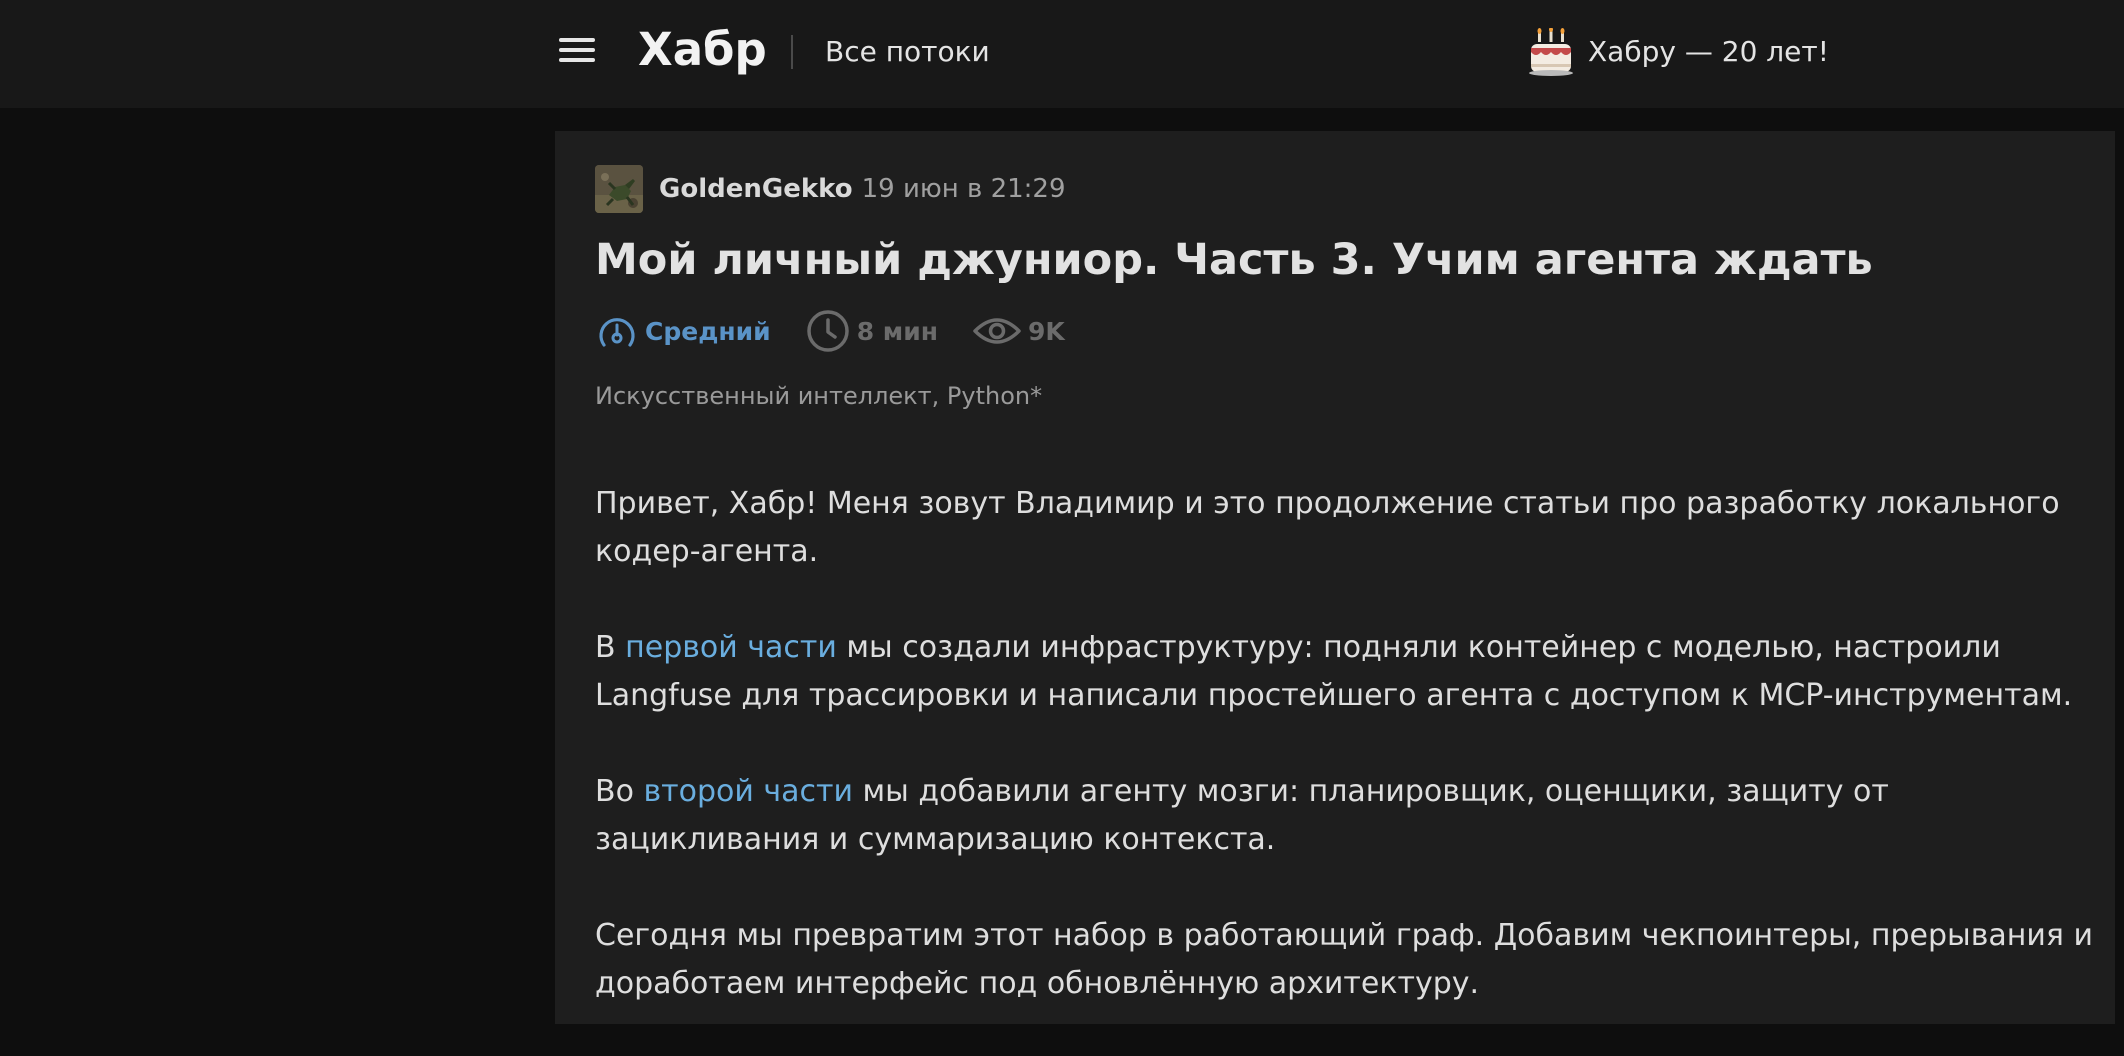  I want to click on article-stats: Средний 8 мин 9K, so click(847, 331).